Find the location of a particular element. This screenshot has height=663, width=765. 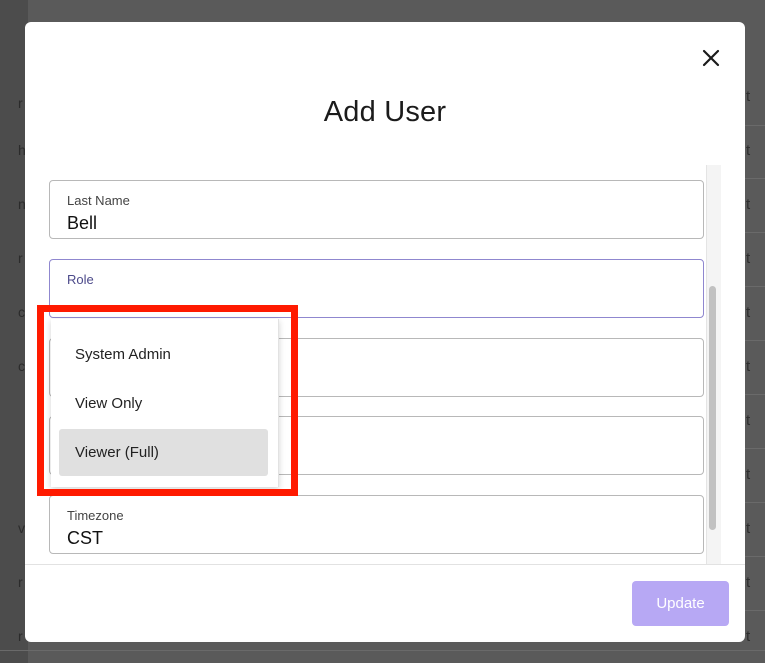

update-button: Update is located at coordinates (680, 603).